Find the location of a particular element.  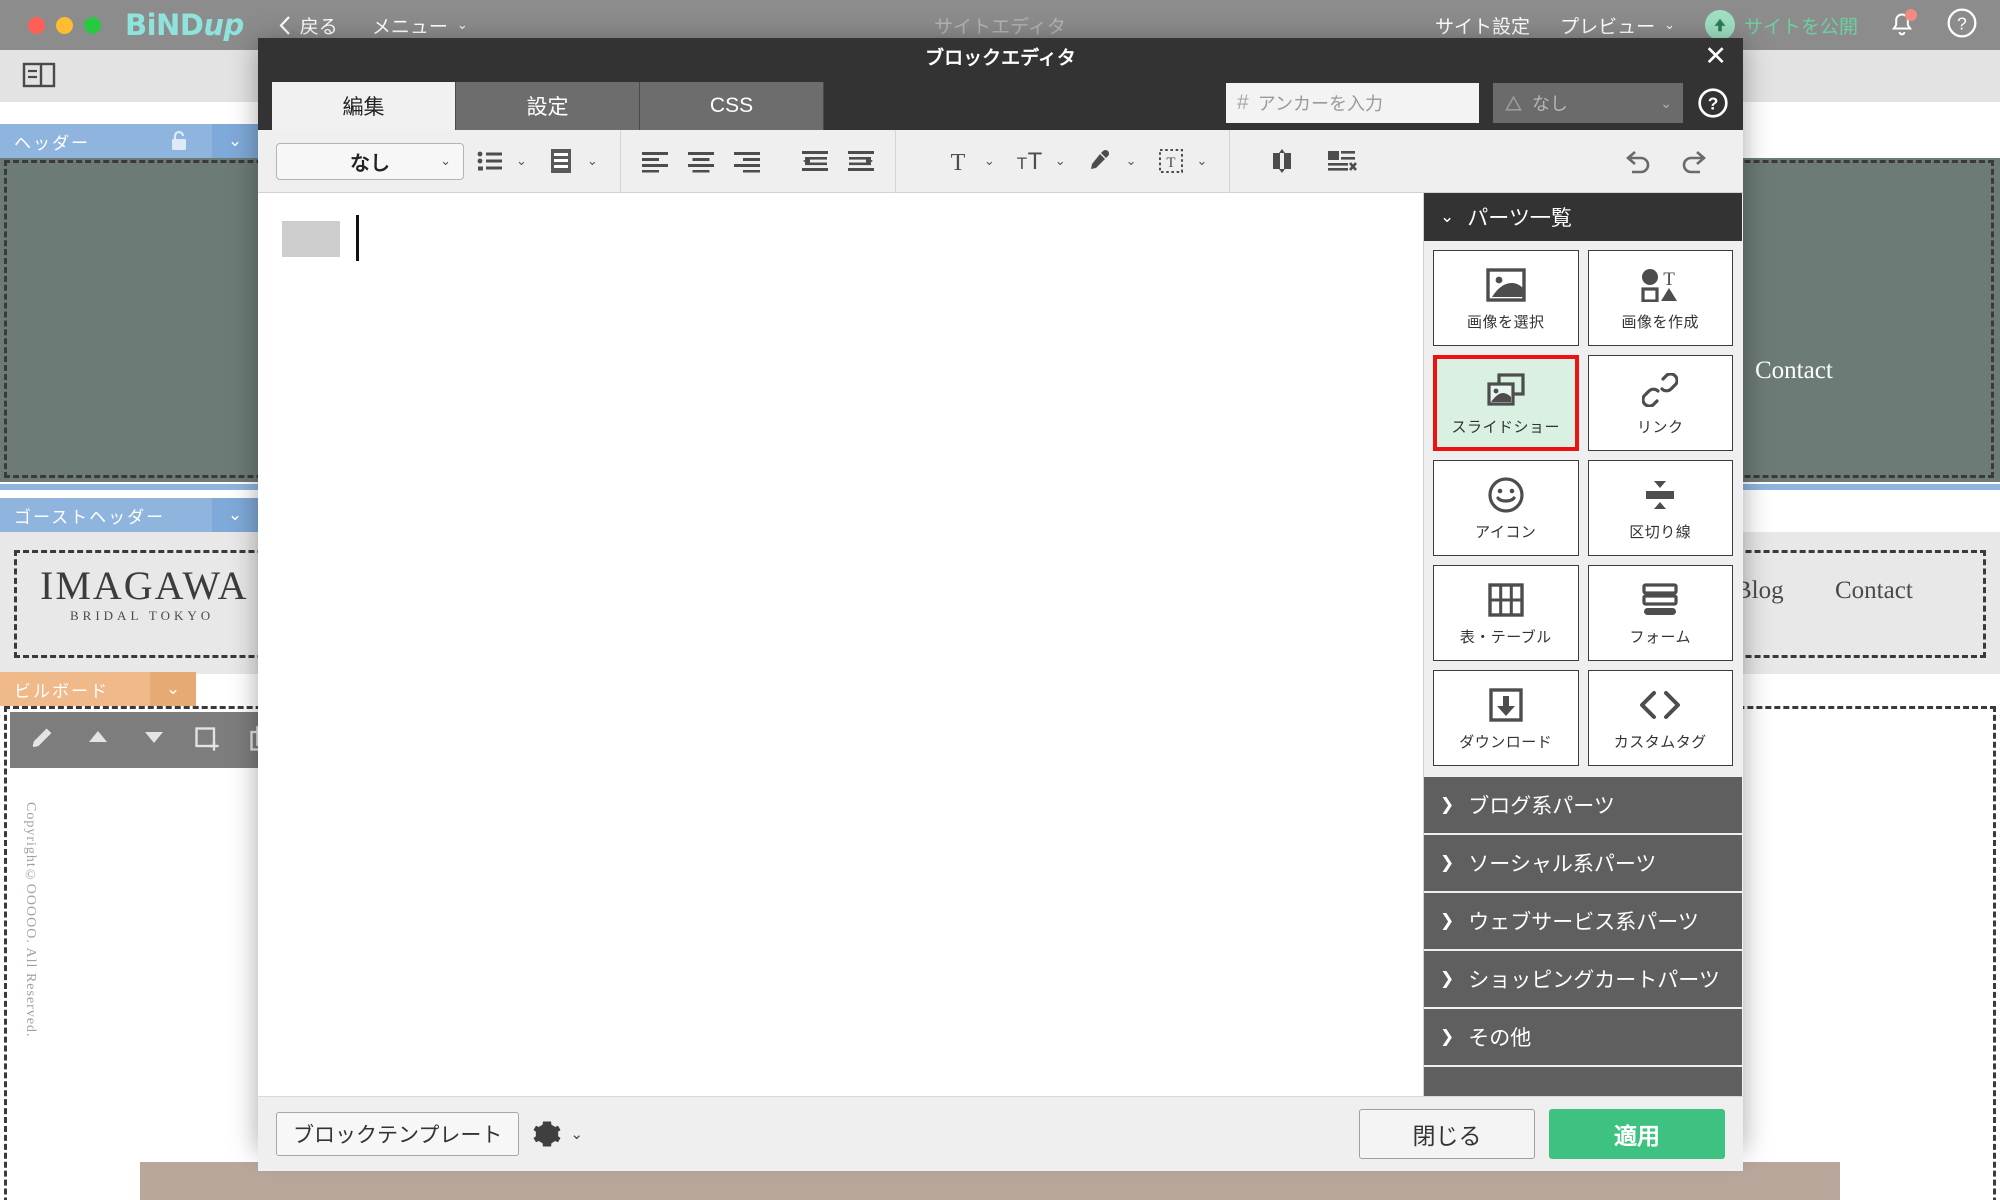

apply-button: 適用 is located at coordinates (1637, 1134).